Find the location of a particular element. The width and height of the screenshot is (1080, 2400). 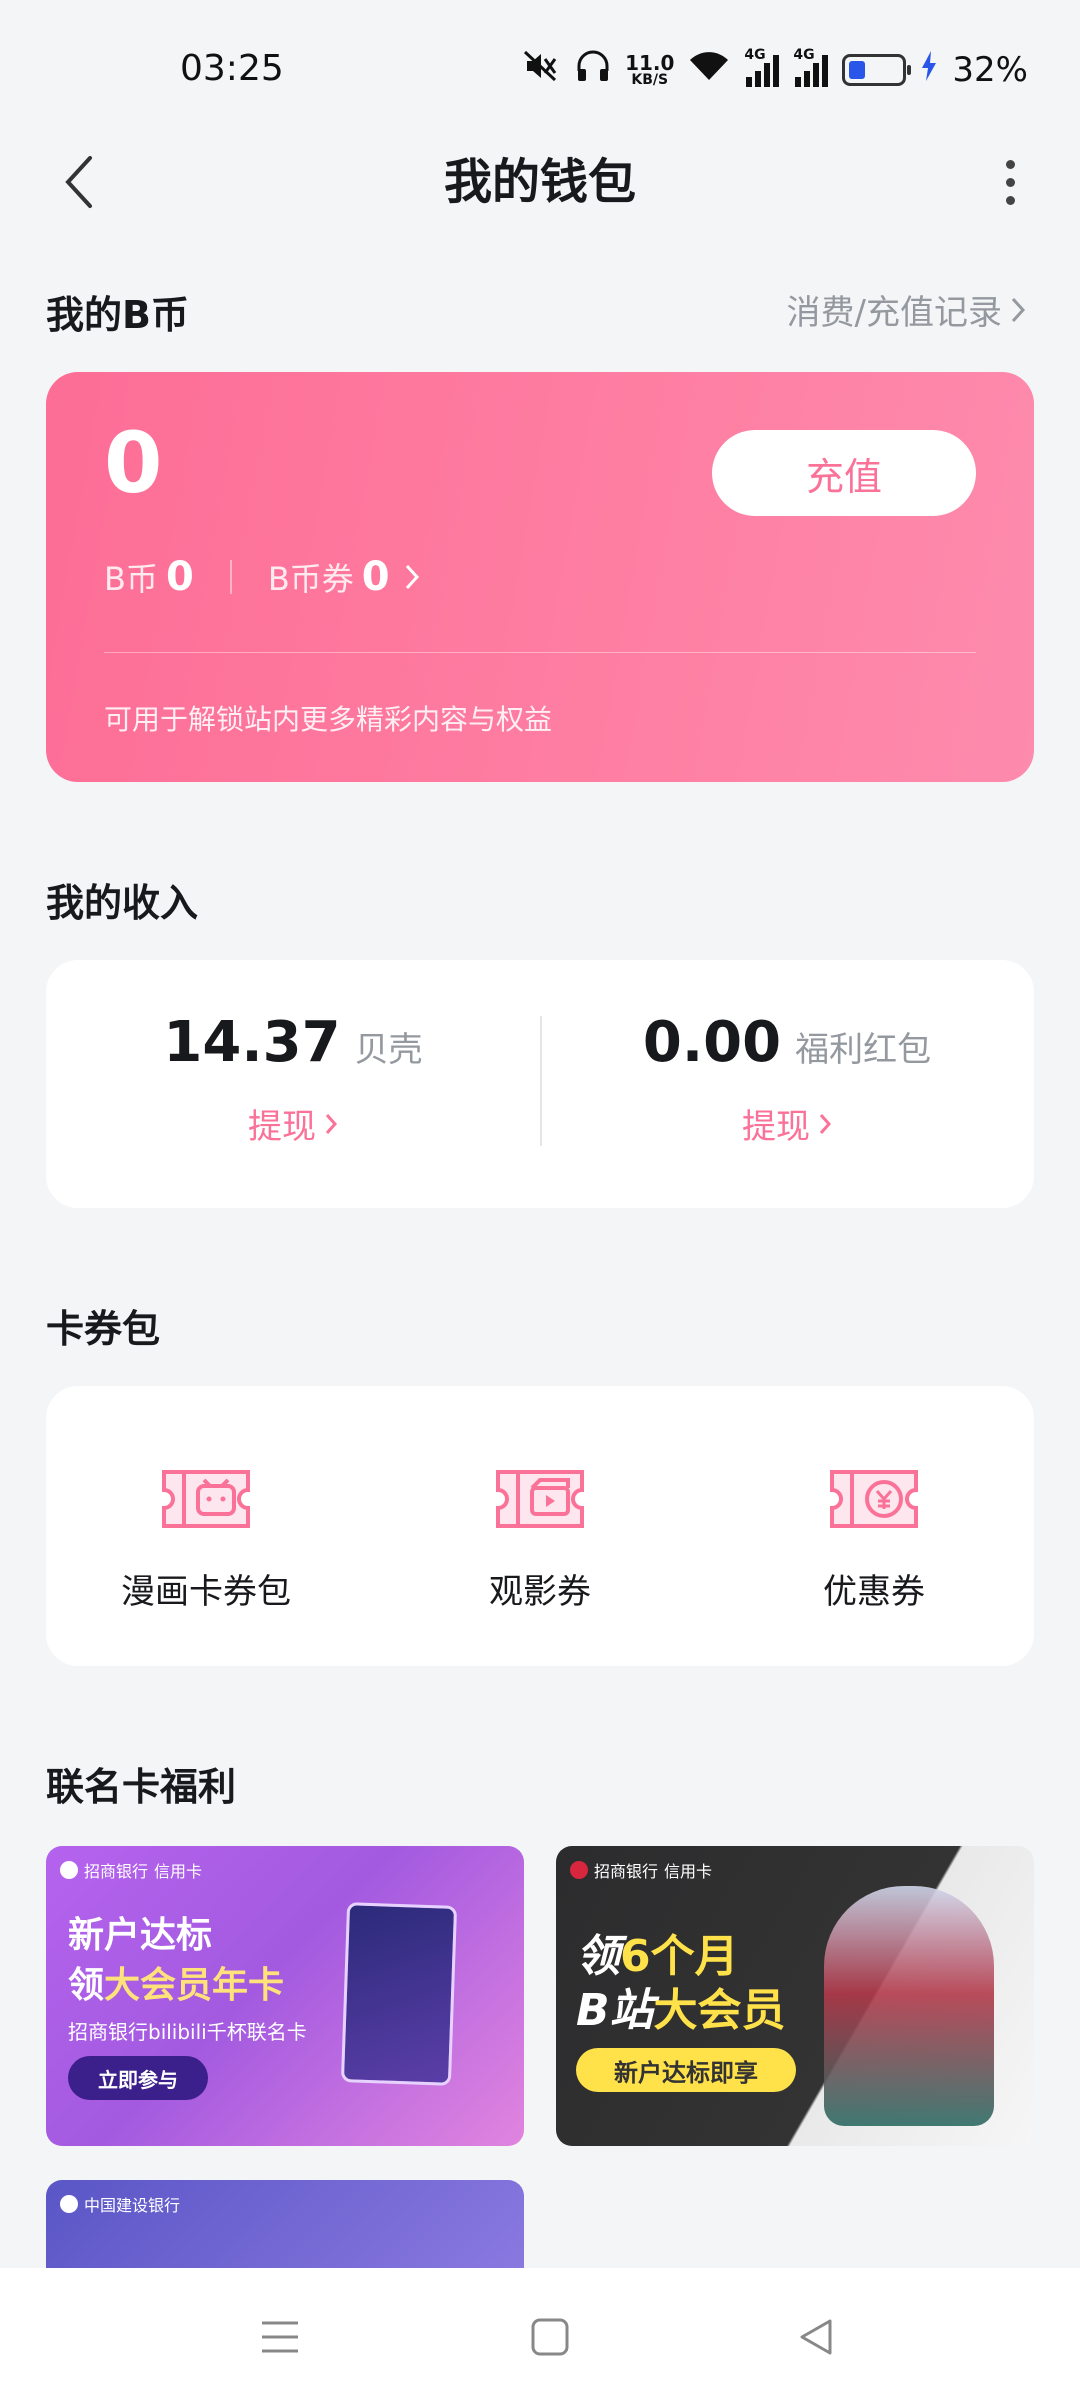

back-nav-button is located at coordinates (816, 2337).